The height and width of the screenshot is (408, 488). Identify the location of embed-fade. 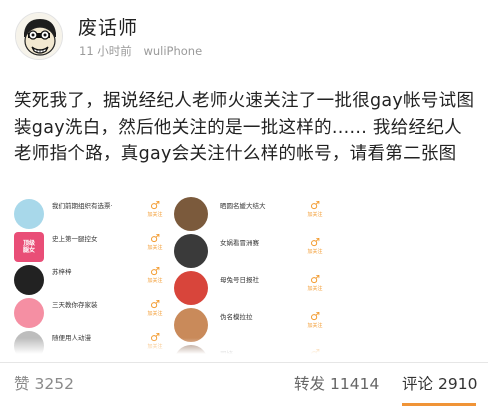
(244, 346).